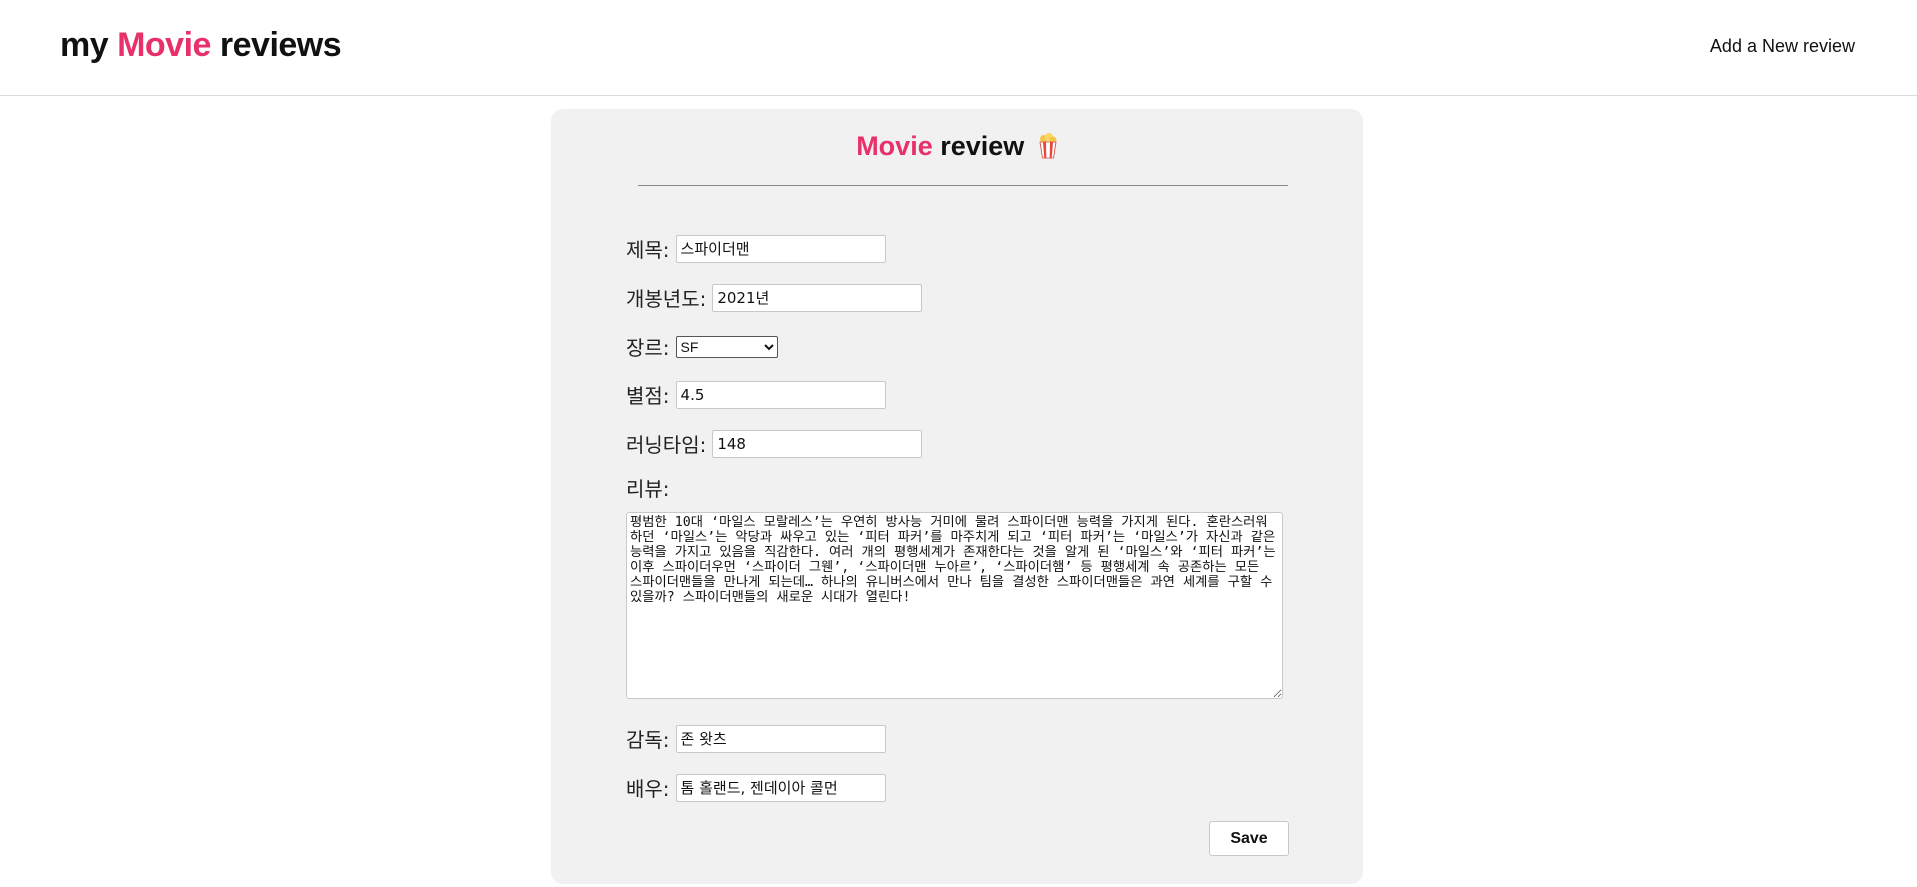 The width and height of the screenshot is (1917, 887). What do you see at coordinates (963, 185) in the screenshot?
I see `title-divider` at bounding box center [963, 185].